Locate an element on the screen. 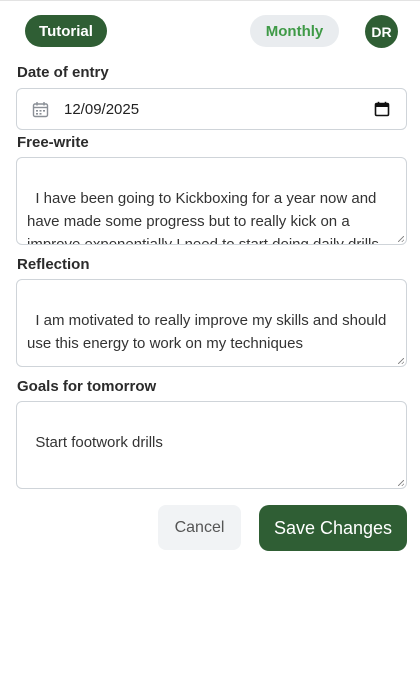  calendar-icon is located at coordinates (40, 109).